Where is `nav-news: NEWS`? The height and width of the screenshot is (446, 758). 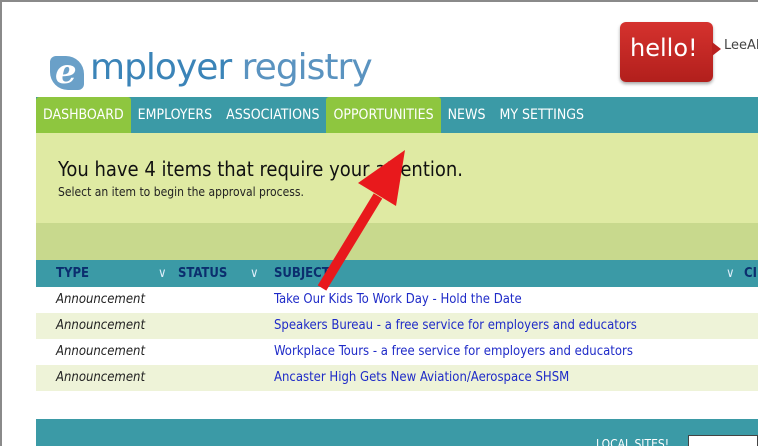
nav-news: NEWS is located at coordinates (467, 115).